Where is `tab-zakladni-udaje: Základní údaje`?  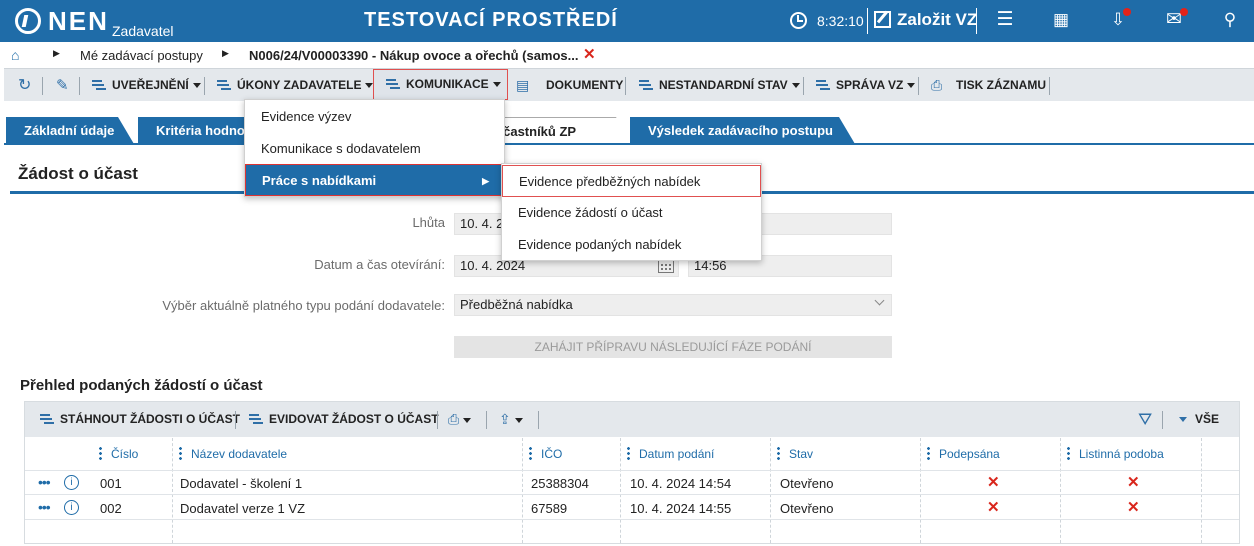 tab-zakladni-udaje: Základní údaje is located at coordinates (70, 130).